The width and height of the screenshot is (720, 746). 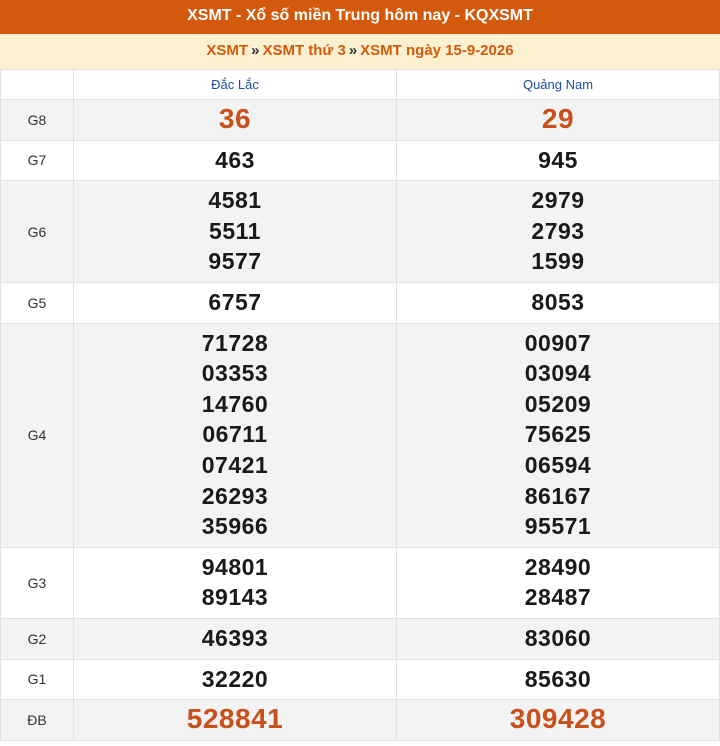 What do you see at coordinates (558, 261) in the screenshot?
I see `prize-number: 1599` at bounding box center [558, 261].